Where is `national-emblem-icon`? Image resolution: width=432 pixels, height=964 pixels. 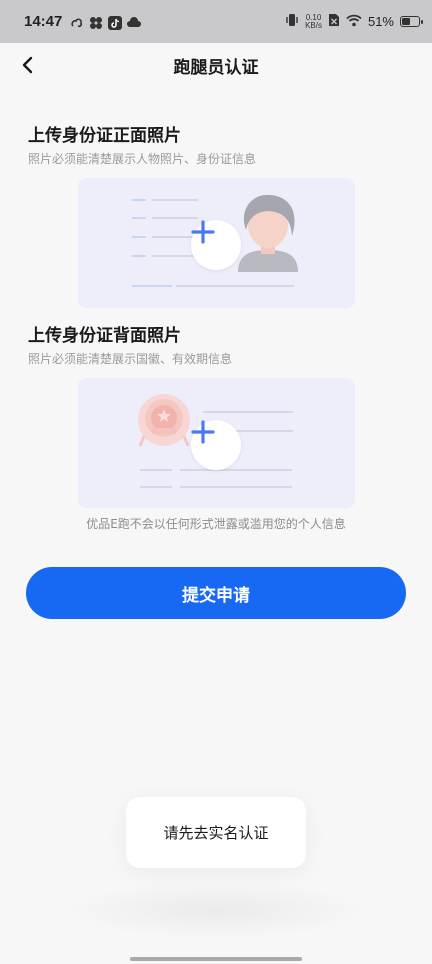
national-emblem-icon is located at coordinates (164, 420).